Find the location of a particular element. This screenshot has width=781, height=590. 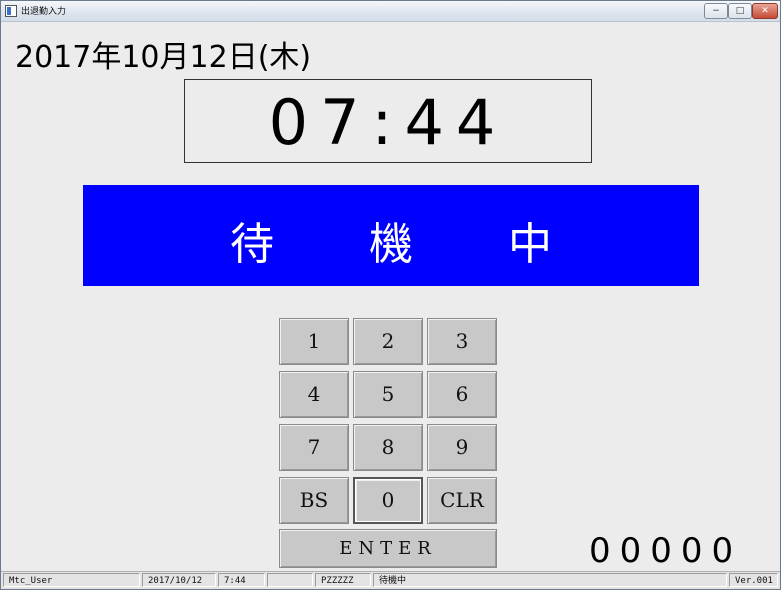

key-0: 0 is located at coordinates (388, 500).